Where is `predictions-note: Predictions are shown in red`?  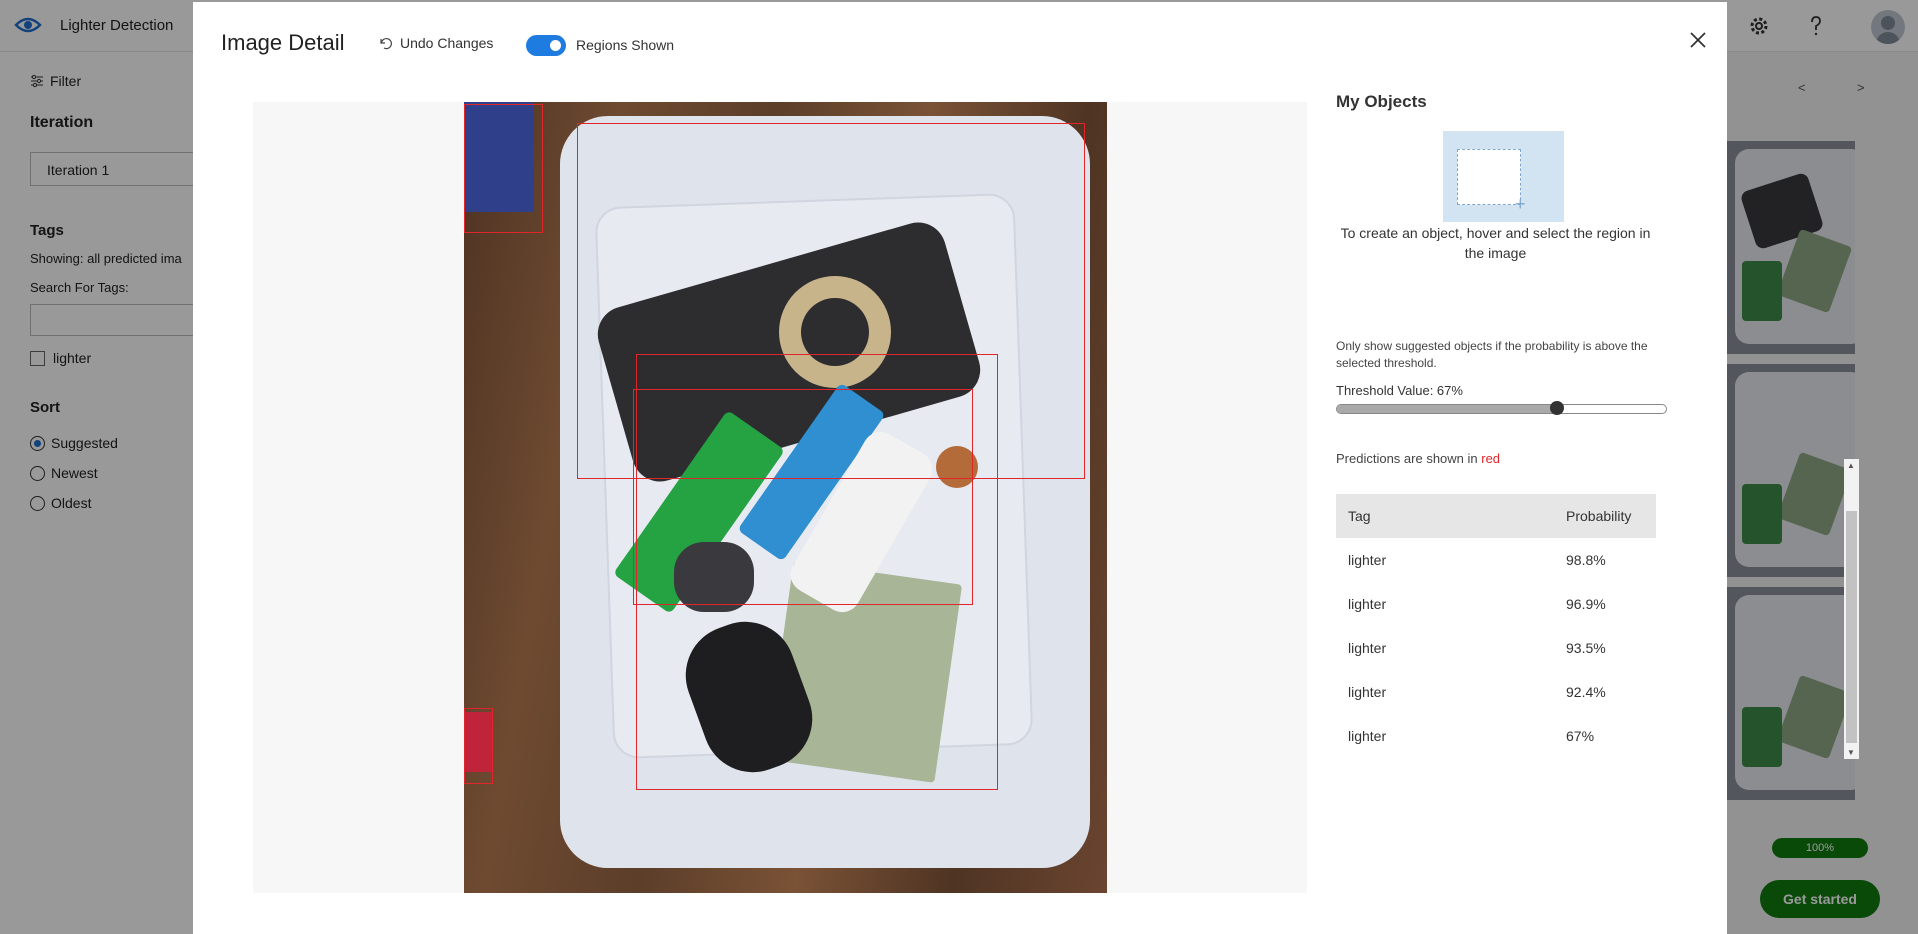 predictions-note: Predictions are shown in red is located at coordinates (1418, 458).